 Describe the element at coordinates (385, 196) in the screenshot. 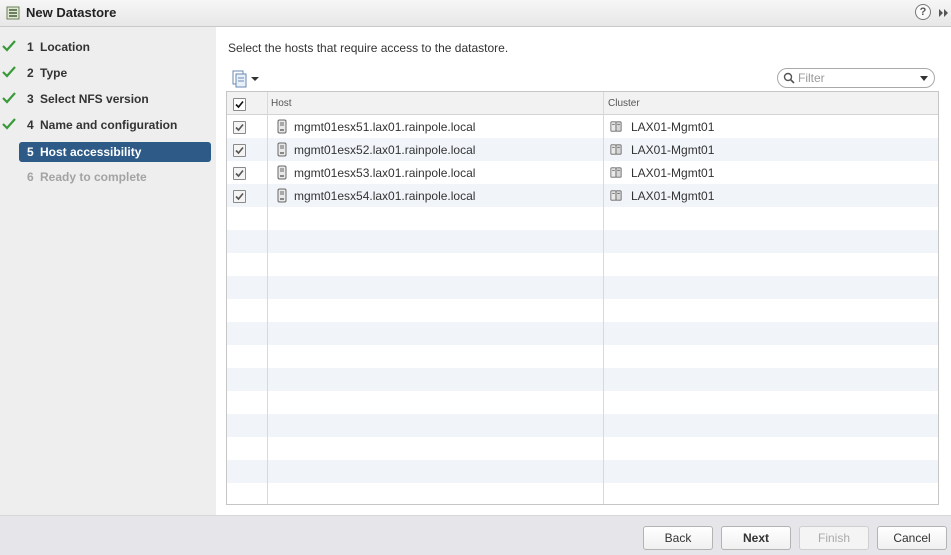

I see `host-name: mgmt01esx54.lax01.rainpole.local` at that location.